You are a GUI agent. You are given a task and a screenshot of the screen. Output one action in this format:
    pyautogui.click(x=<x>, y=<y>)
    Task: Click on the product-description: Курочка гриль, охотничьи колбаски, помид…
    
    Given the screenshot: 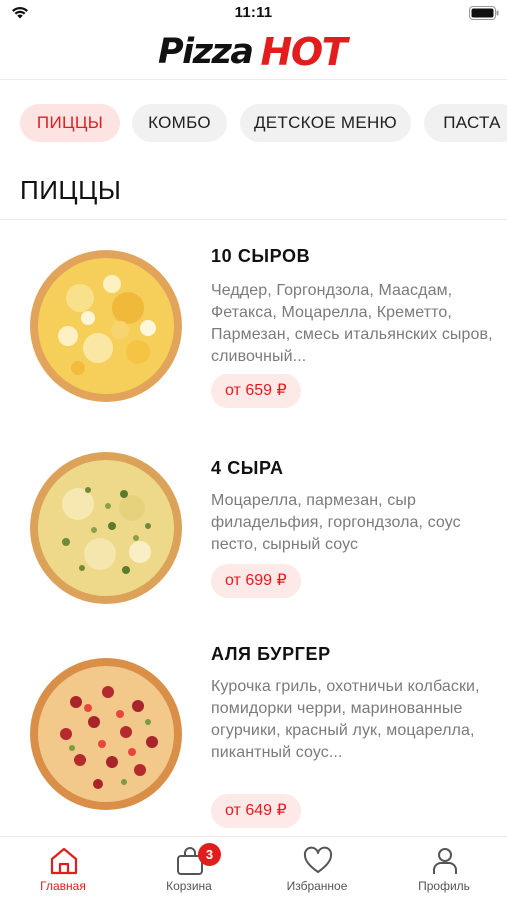 What is the action you would take?
    pyautogui.click(x=345, y=719)
    